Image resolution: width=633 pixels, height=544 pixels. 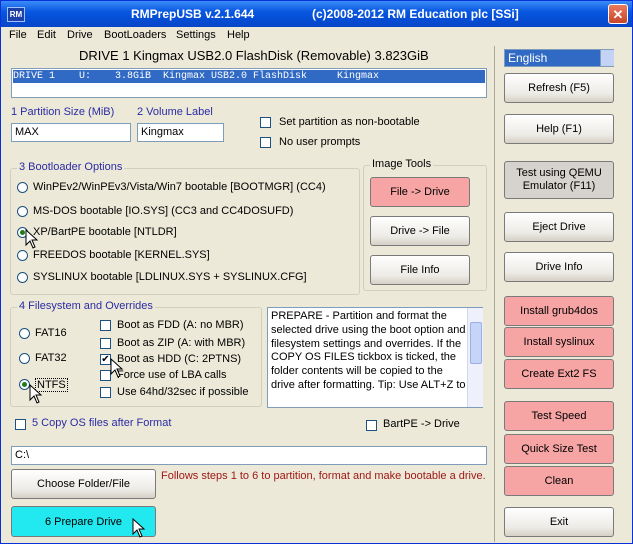 What do you see at coordinates (51, 333) in the screenshot?
I see `fs-label-fat16: FAT16` at bounding box center [51, 333].